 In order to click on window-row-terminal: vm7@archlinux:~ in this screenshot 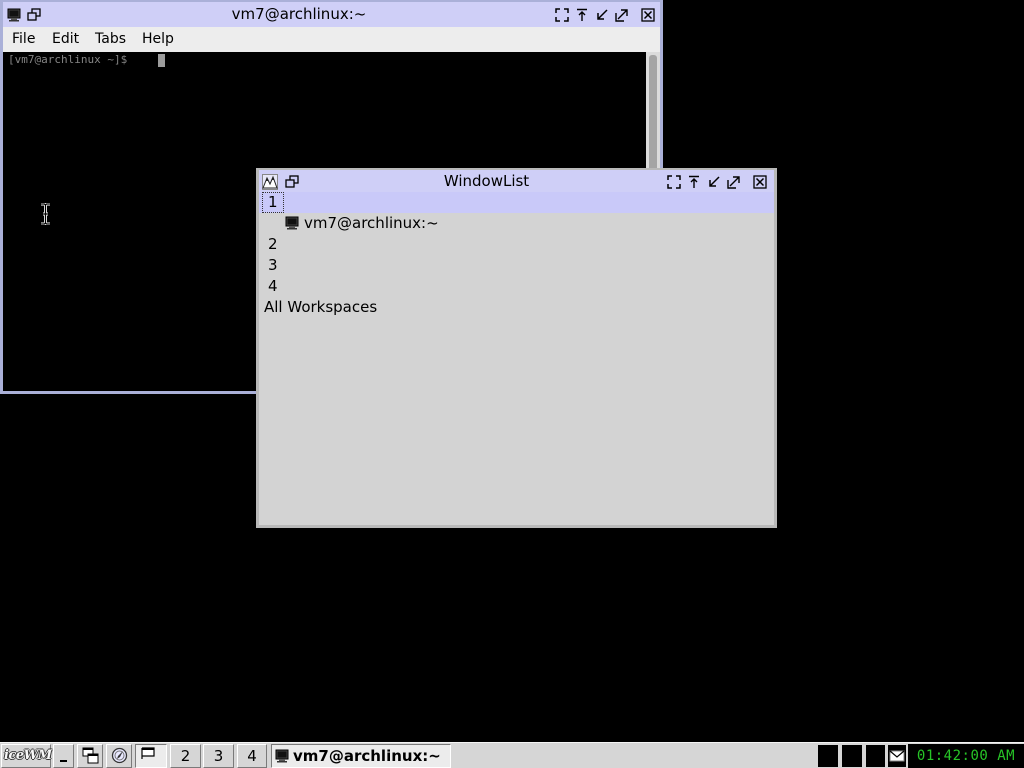, I will do `click(516, 223)`.